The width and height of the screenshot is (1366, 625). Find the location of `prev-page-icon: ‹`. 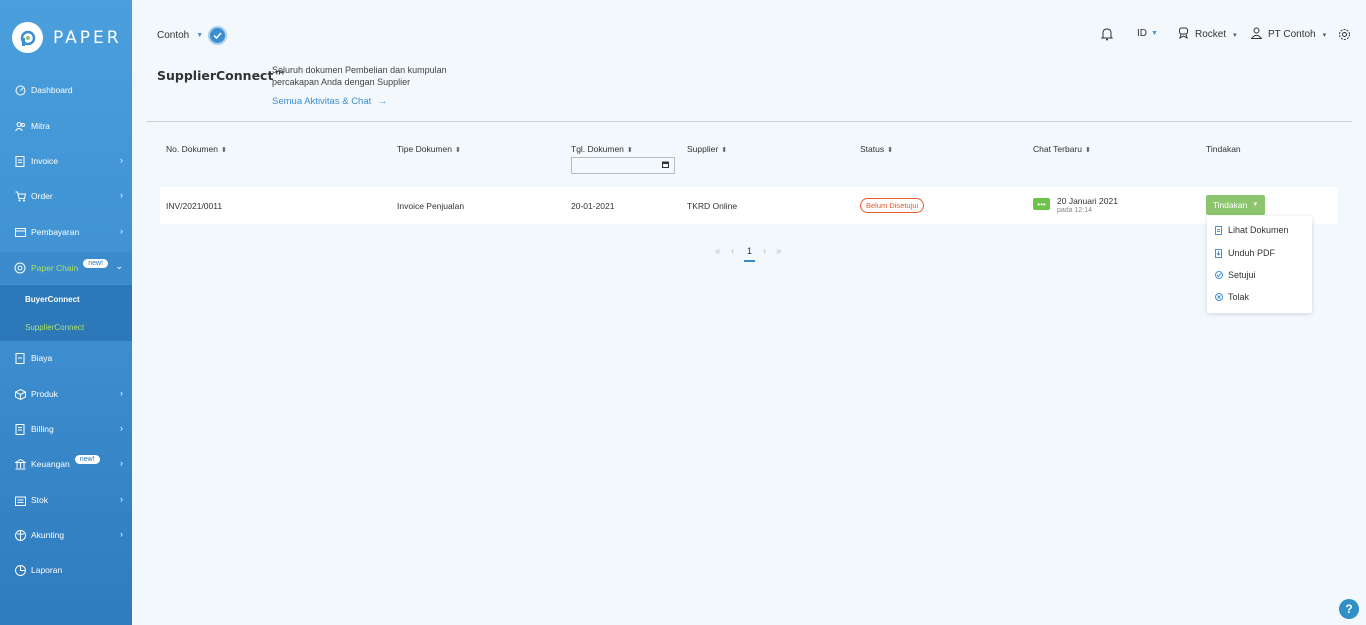

prev-page-icon: ‹ is located at coordinates (732, 251).